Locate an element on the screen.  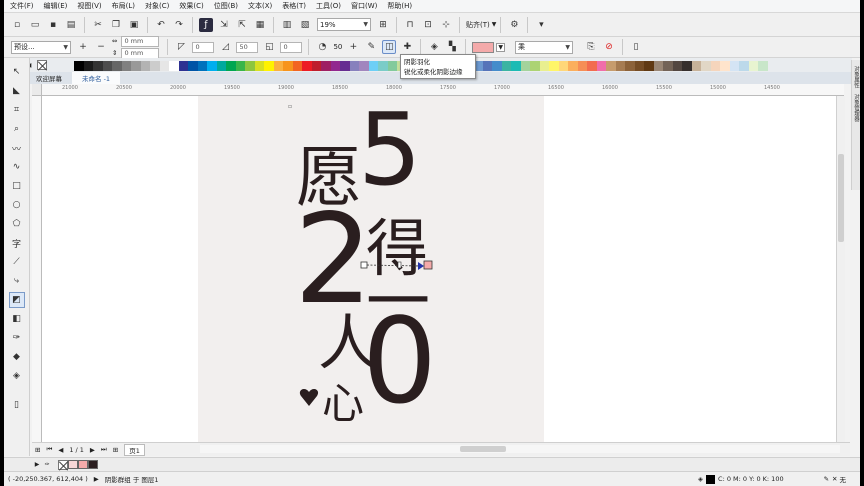
copy-shadow-icon: ⎘ is located at coordinates (591, 47).